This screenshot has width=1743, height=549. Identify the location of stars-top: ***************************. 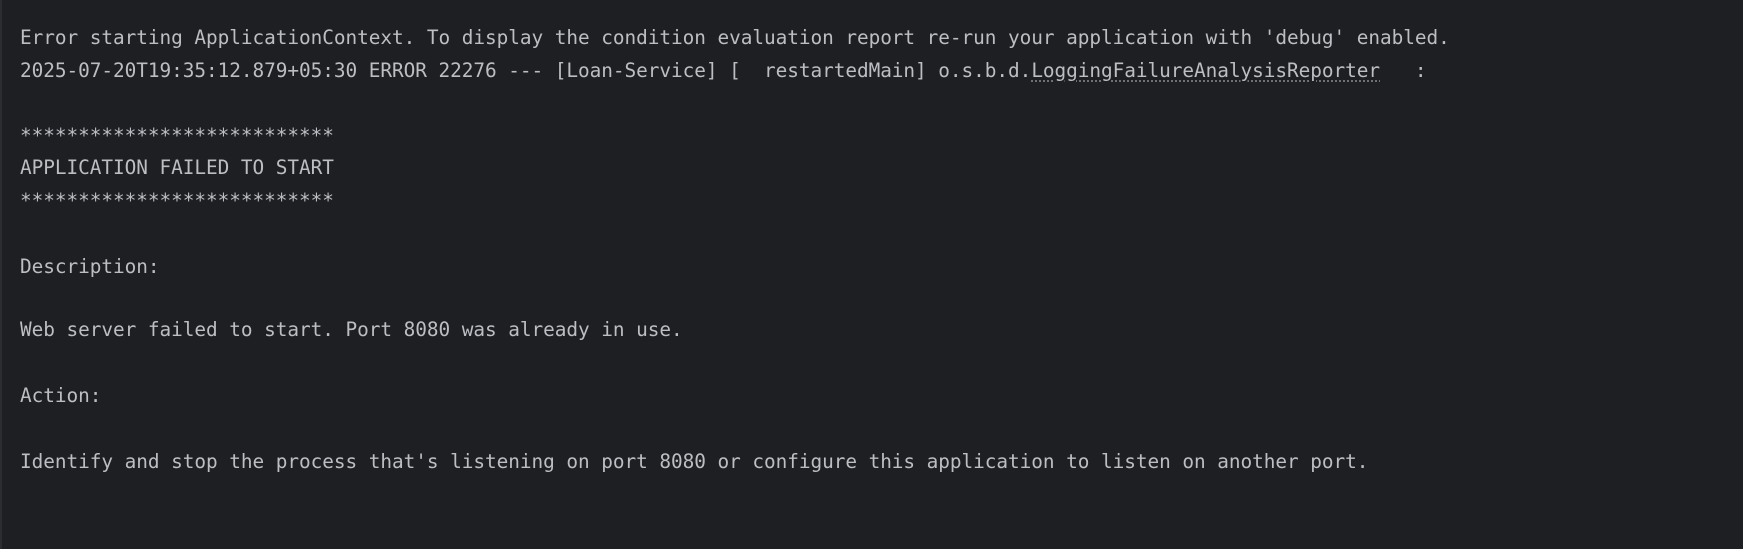
(177, 135).